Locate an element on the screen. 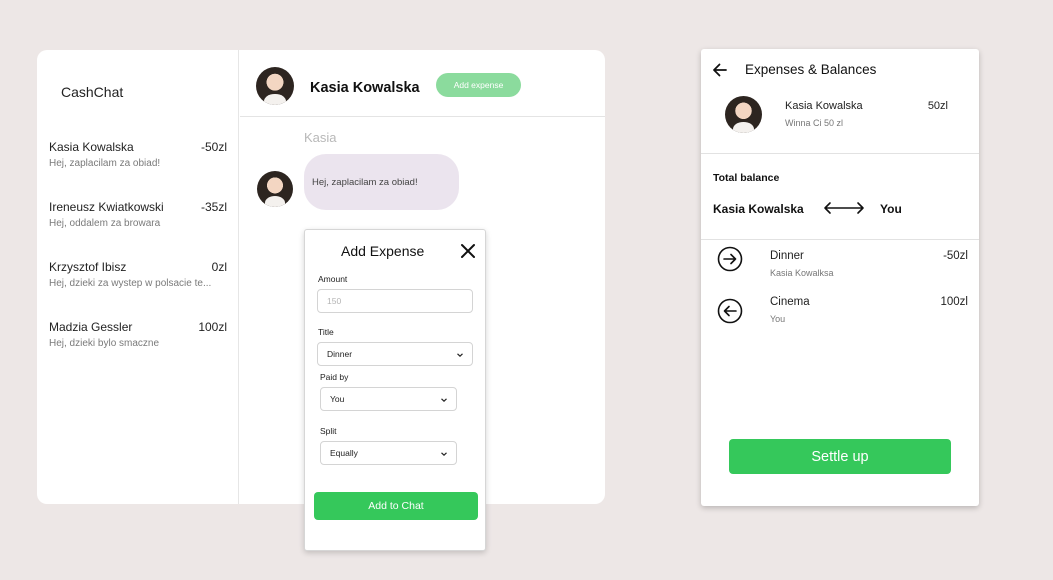 Image resolution: width=1053 pixels, height=580 pixels. modal-title: Add Expense is located at coordinates (383, 251).